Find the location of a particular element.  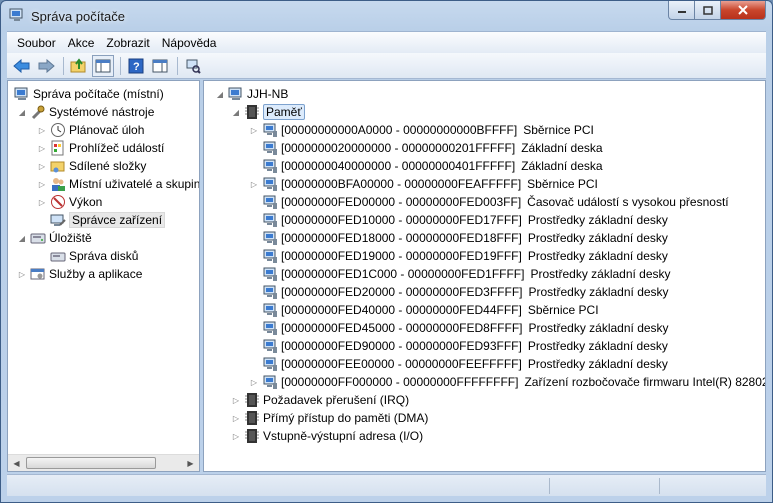

toolbar-separator is located at coordinates (177, 65).